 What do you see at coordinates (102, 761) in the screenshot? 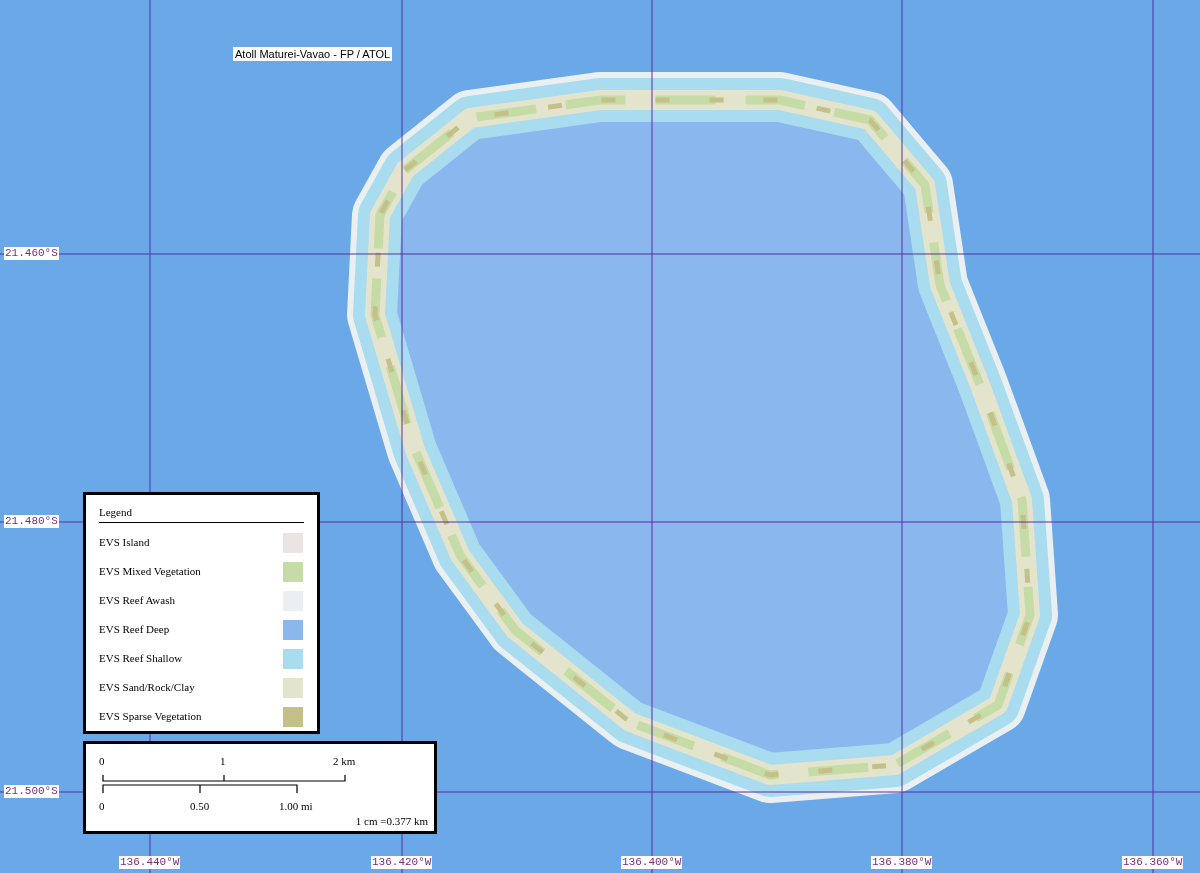
I see `scale-km-label: 0` at bounding box center [102, 761].